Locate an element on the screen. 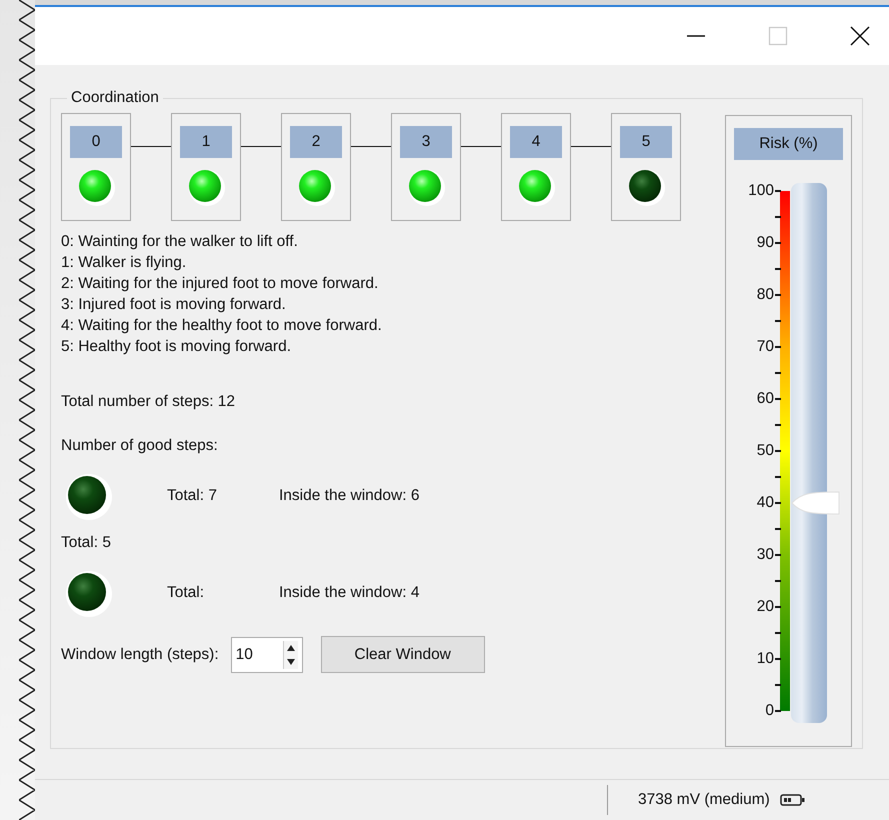  scale-label: 100 is located at coordinates (760, 191).